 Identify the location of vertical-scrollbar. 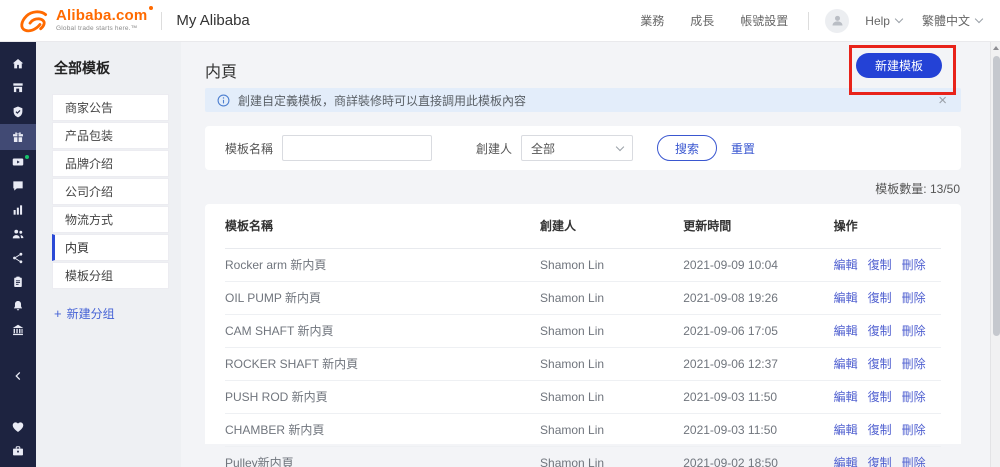
(995, 254).